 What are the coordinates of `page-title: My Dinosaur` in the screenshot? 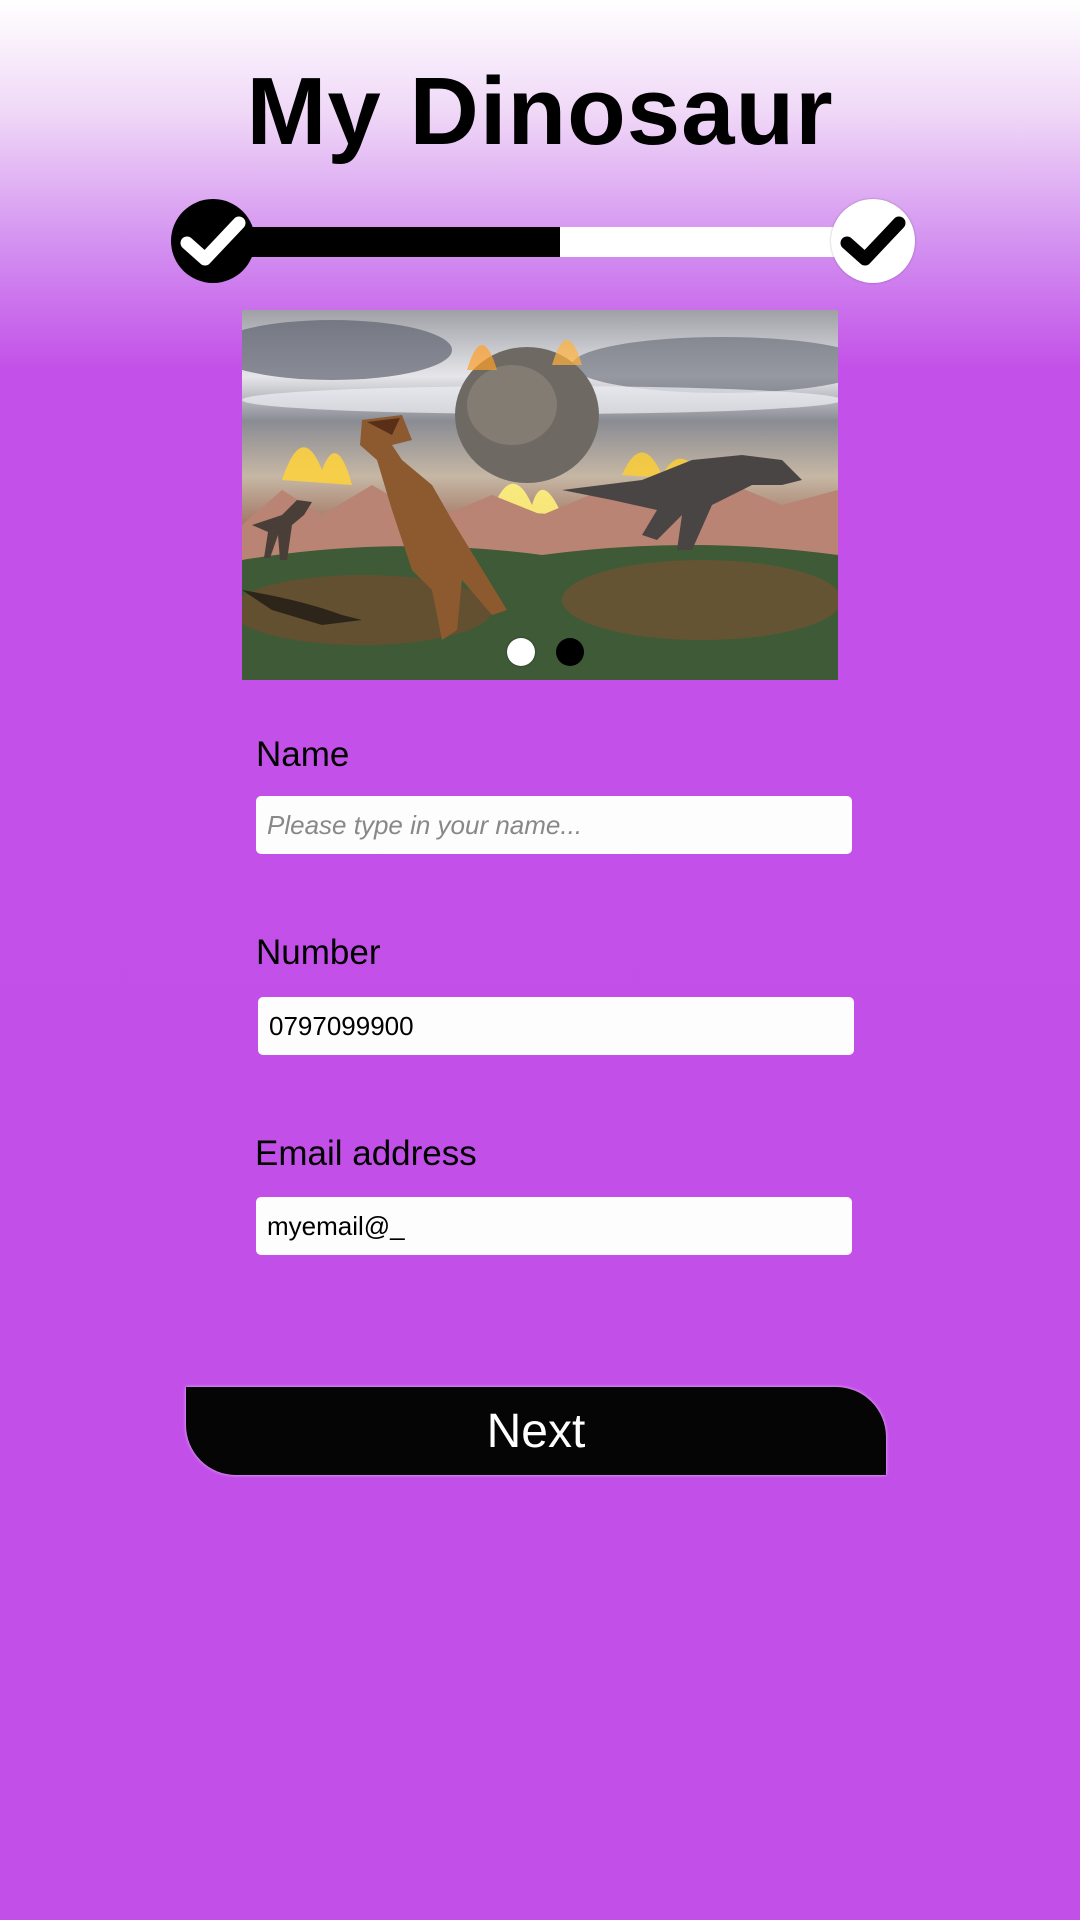 It's located at (540, 111).